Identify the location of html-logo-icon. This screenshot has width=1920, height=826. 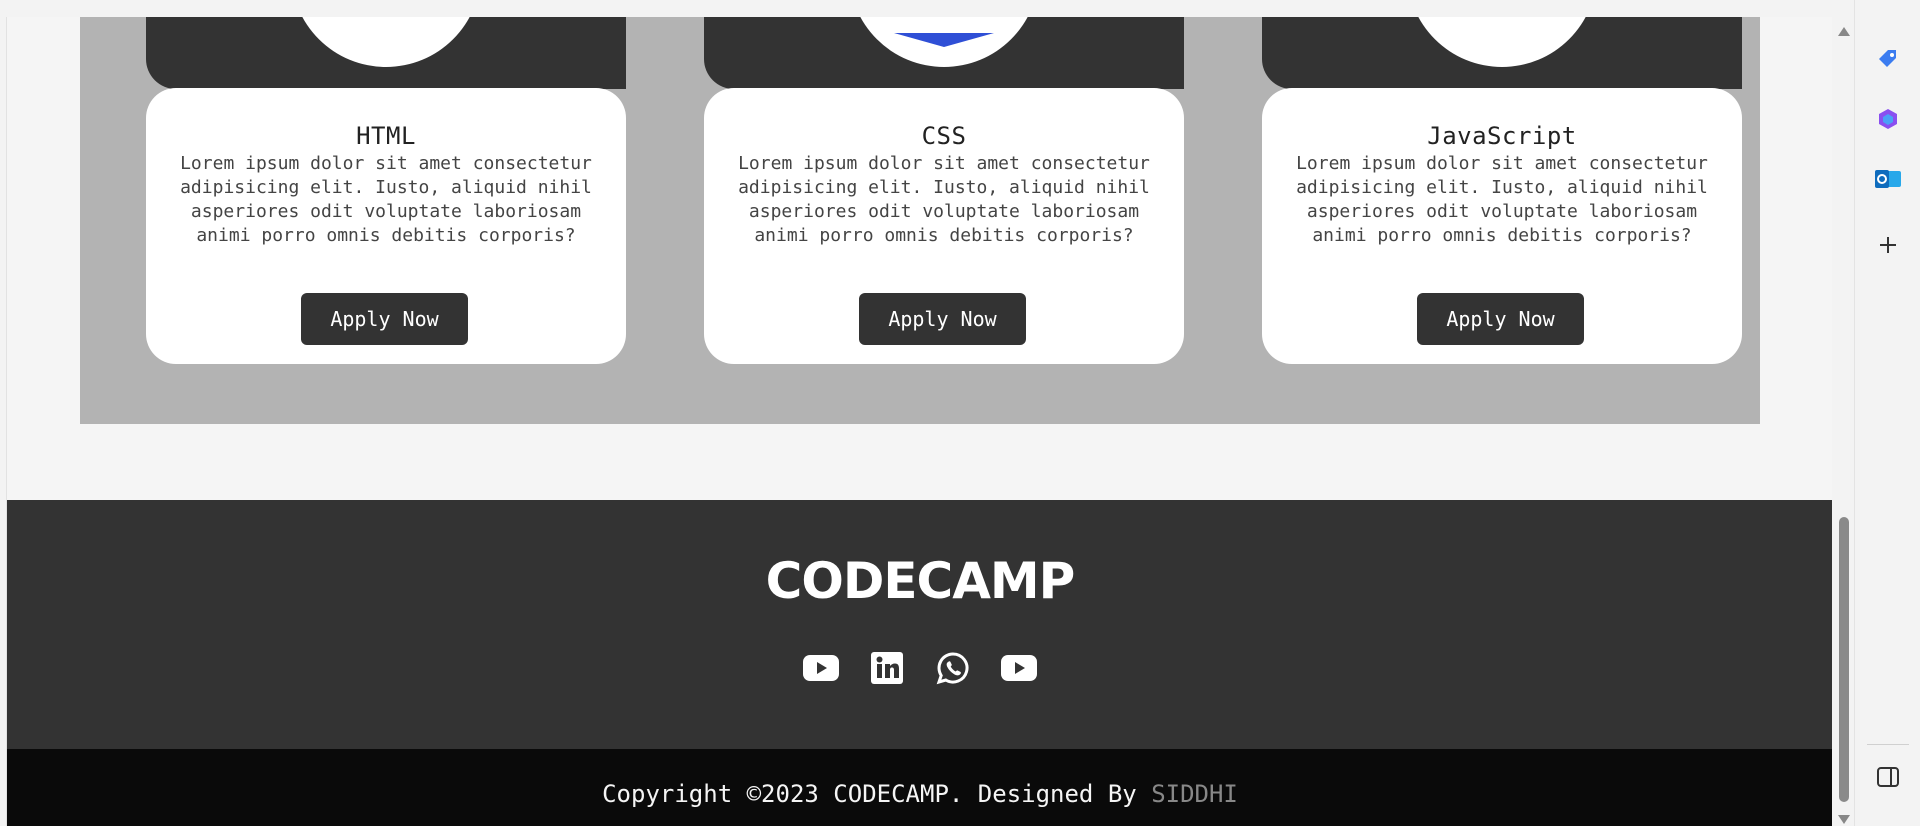
(386, 42).